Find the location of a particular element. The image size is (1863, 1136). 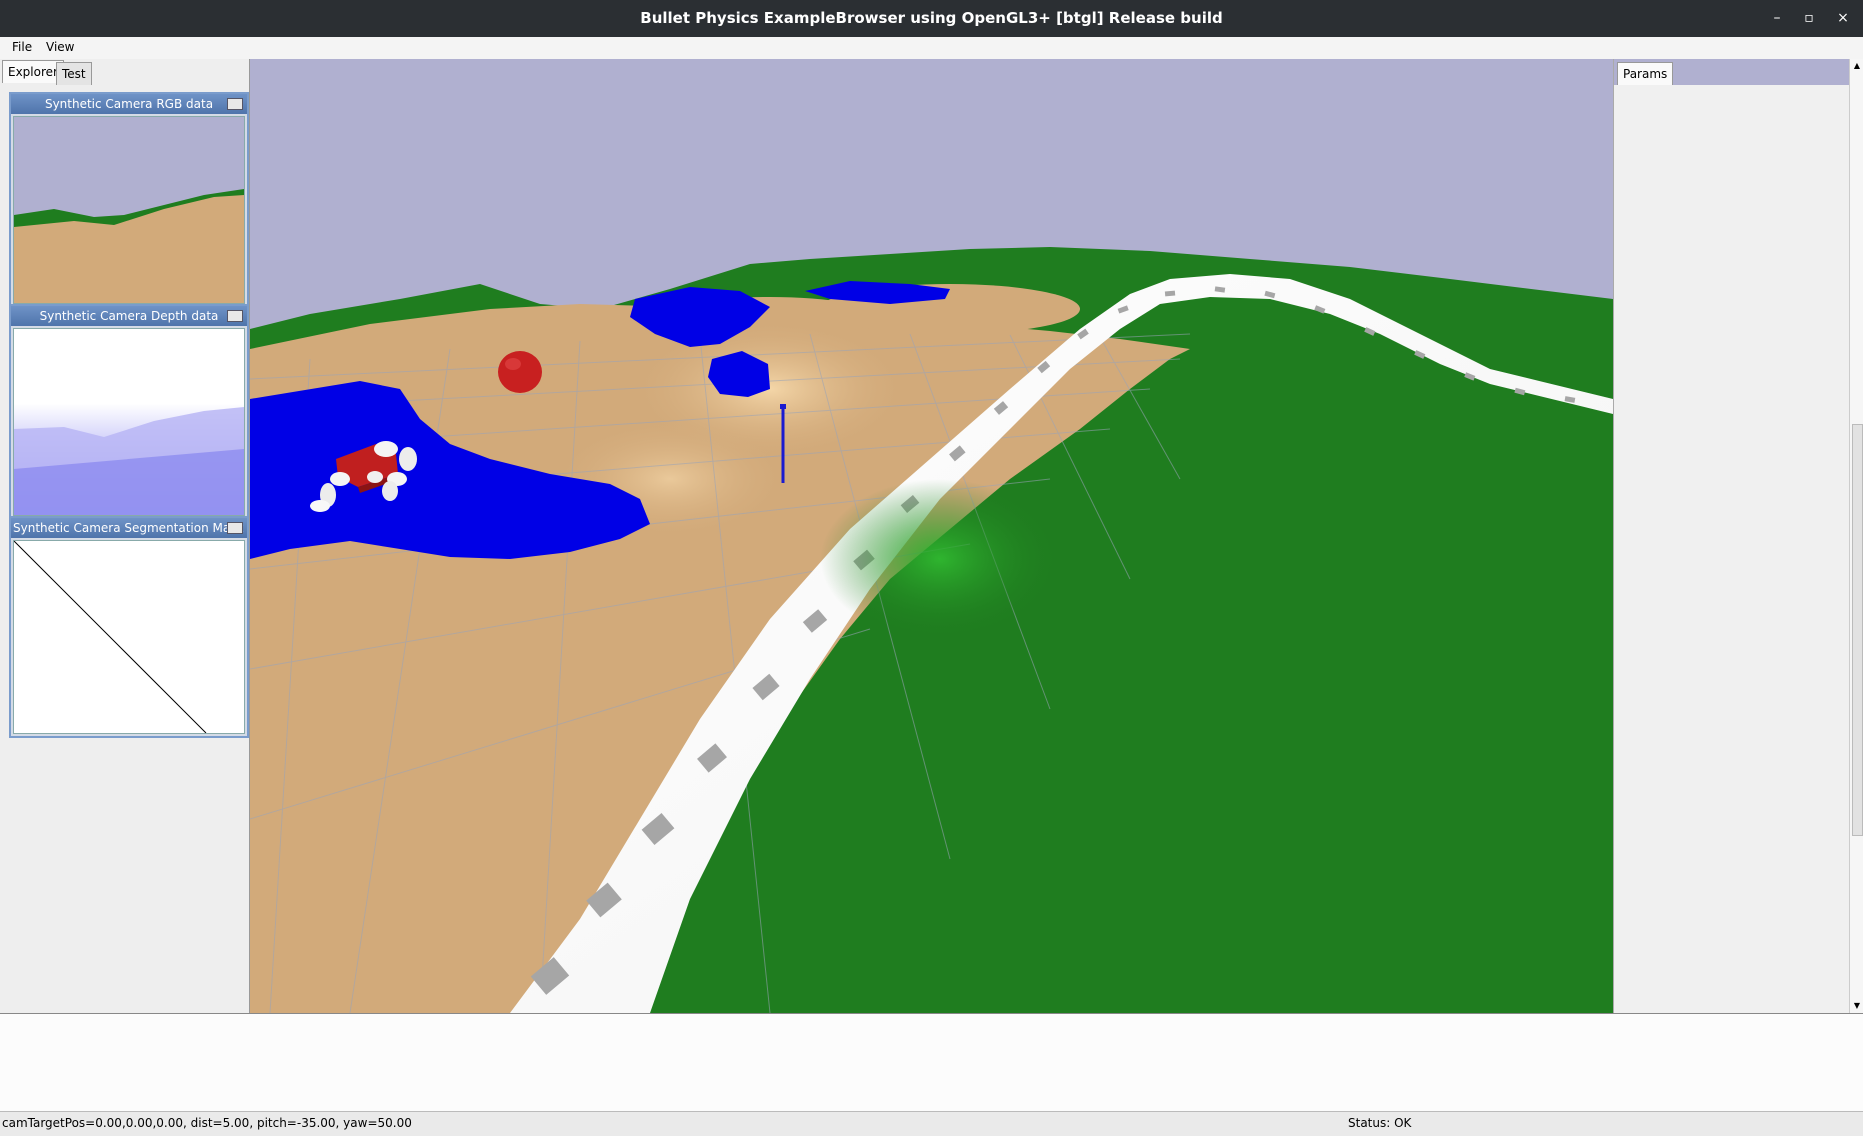

menu-bar: File View is located at coordinates (931, 48).